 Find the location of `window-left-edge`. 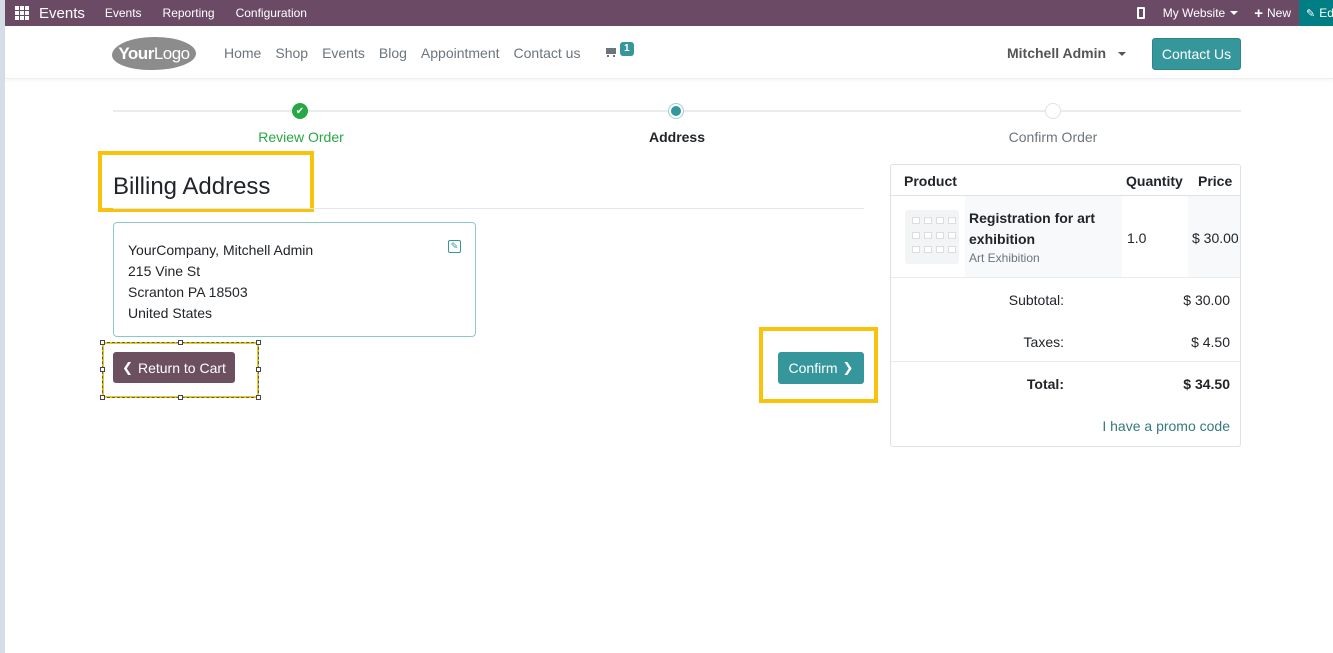

window-left-edge is located at coordinates (2, 326).